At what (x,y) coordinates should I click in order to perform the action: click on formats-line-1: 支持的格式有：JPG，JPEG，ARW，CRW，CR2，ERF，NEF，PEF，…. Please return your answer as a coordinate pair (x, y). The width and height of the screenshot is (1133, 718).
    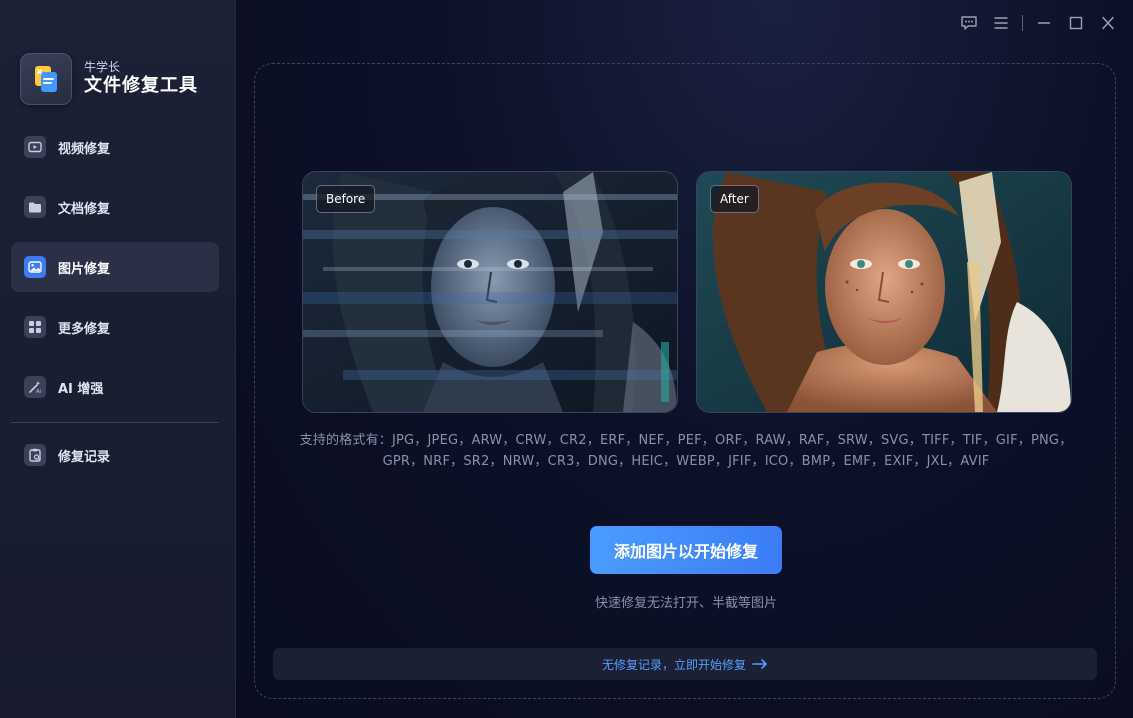
    Looking at the image, I should click on (686, 440).